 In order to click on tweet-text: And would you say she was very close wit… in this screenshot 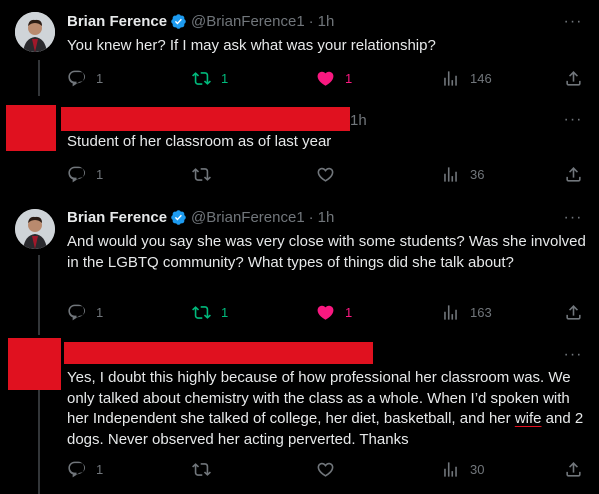, I will do `click(326, 252)`.